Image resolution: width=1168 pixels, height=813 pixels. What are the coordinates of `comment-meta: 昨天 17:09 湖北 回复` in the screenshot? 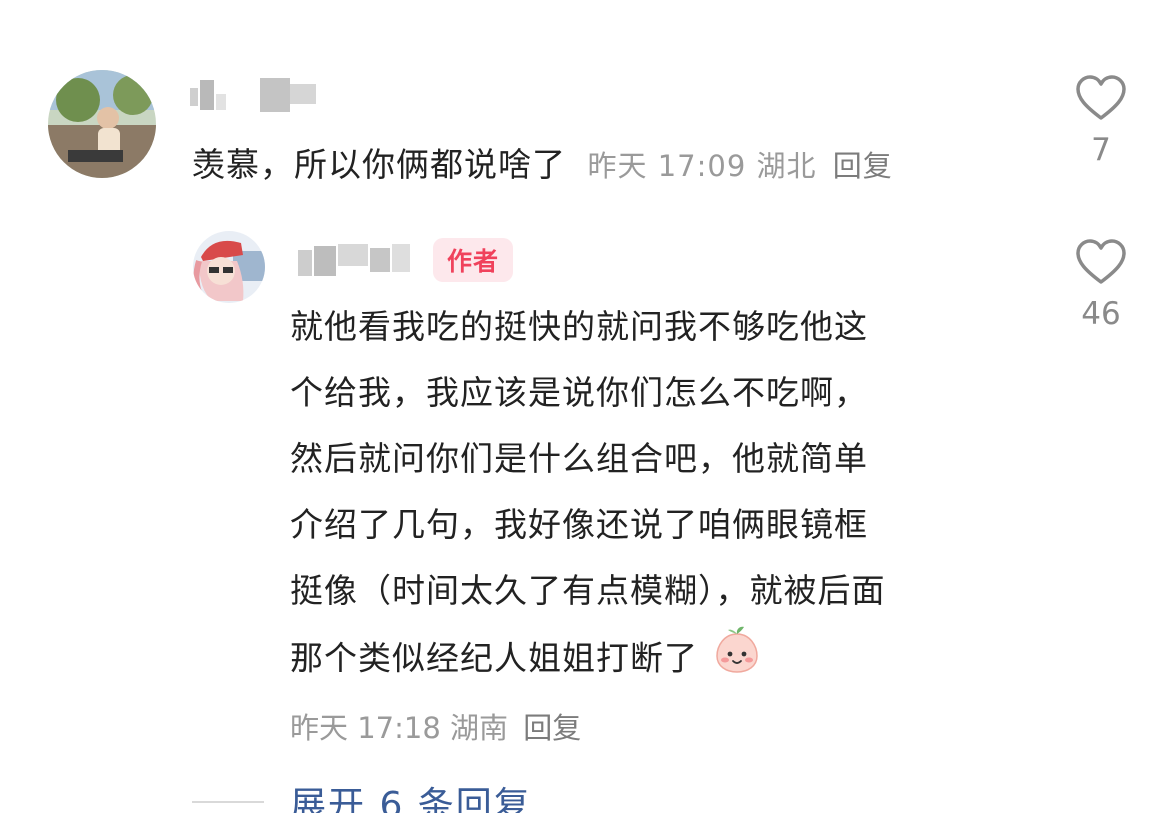 It's located at (740, 166).